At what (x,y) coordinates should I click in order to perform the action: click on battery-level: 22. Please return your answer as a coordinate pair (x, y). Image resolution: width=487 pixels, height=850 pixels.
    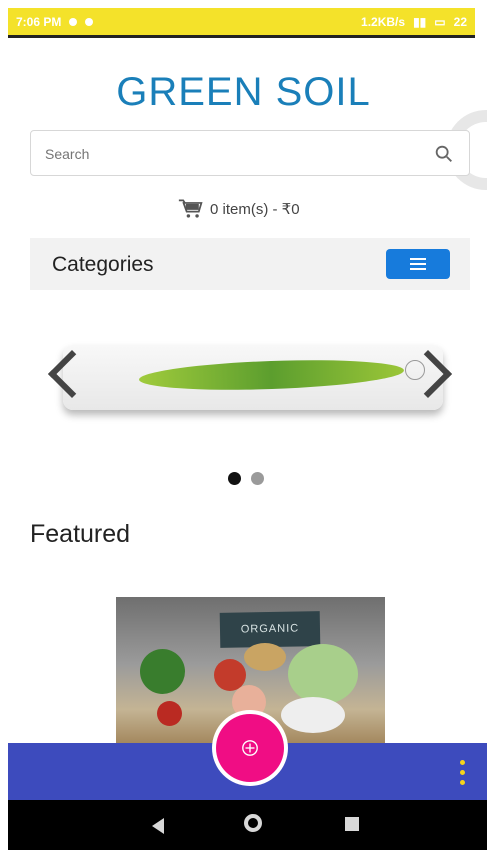
    Looking at the image, I should click on (460, 21).